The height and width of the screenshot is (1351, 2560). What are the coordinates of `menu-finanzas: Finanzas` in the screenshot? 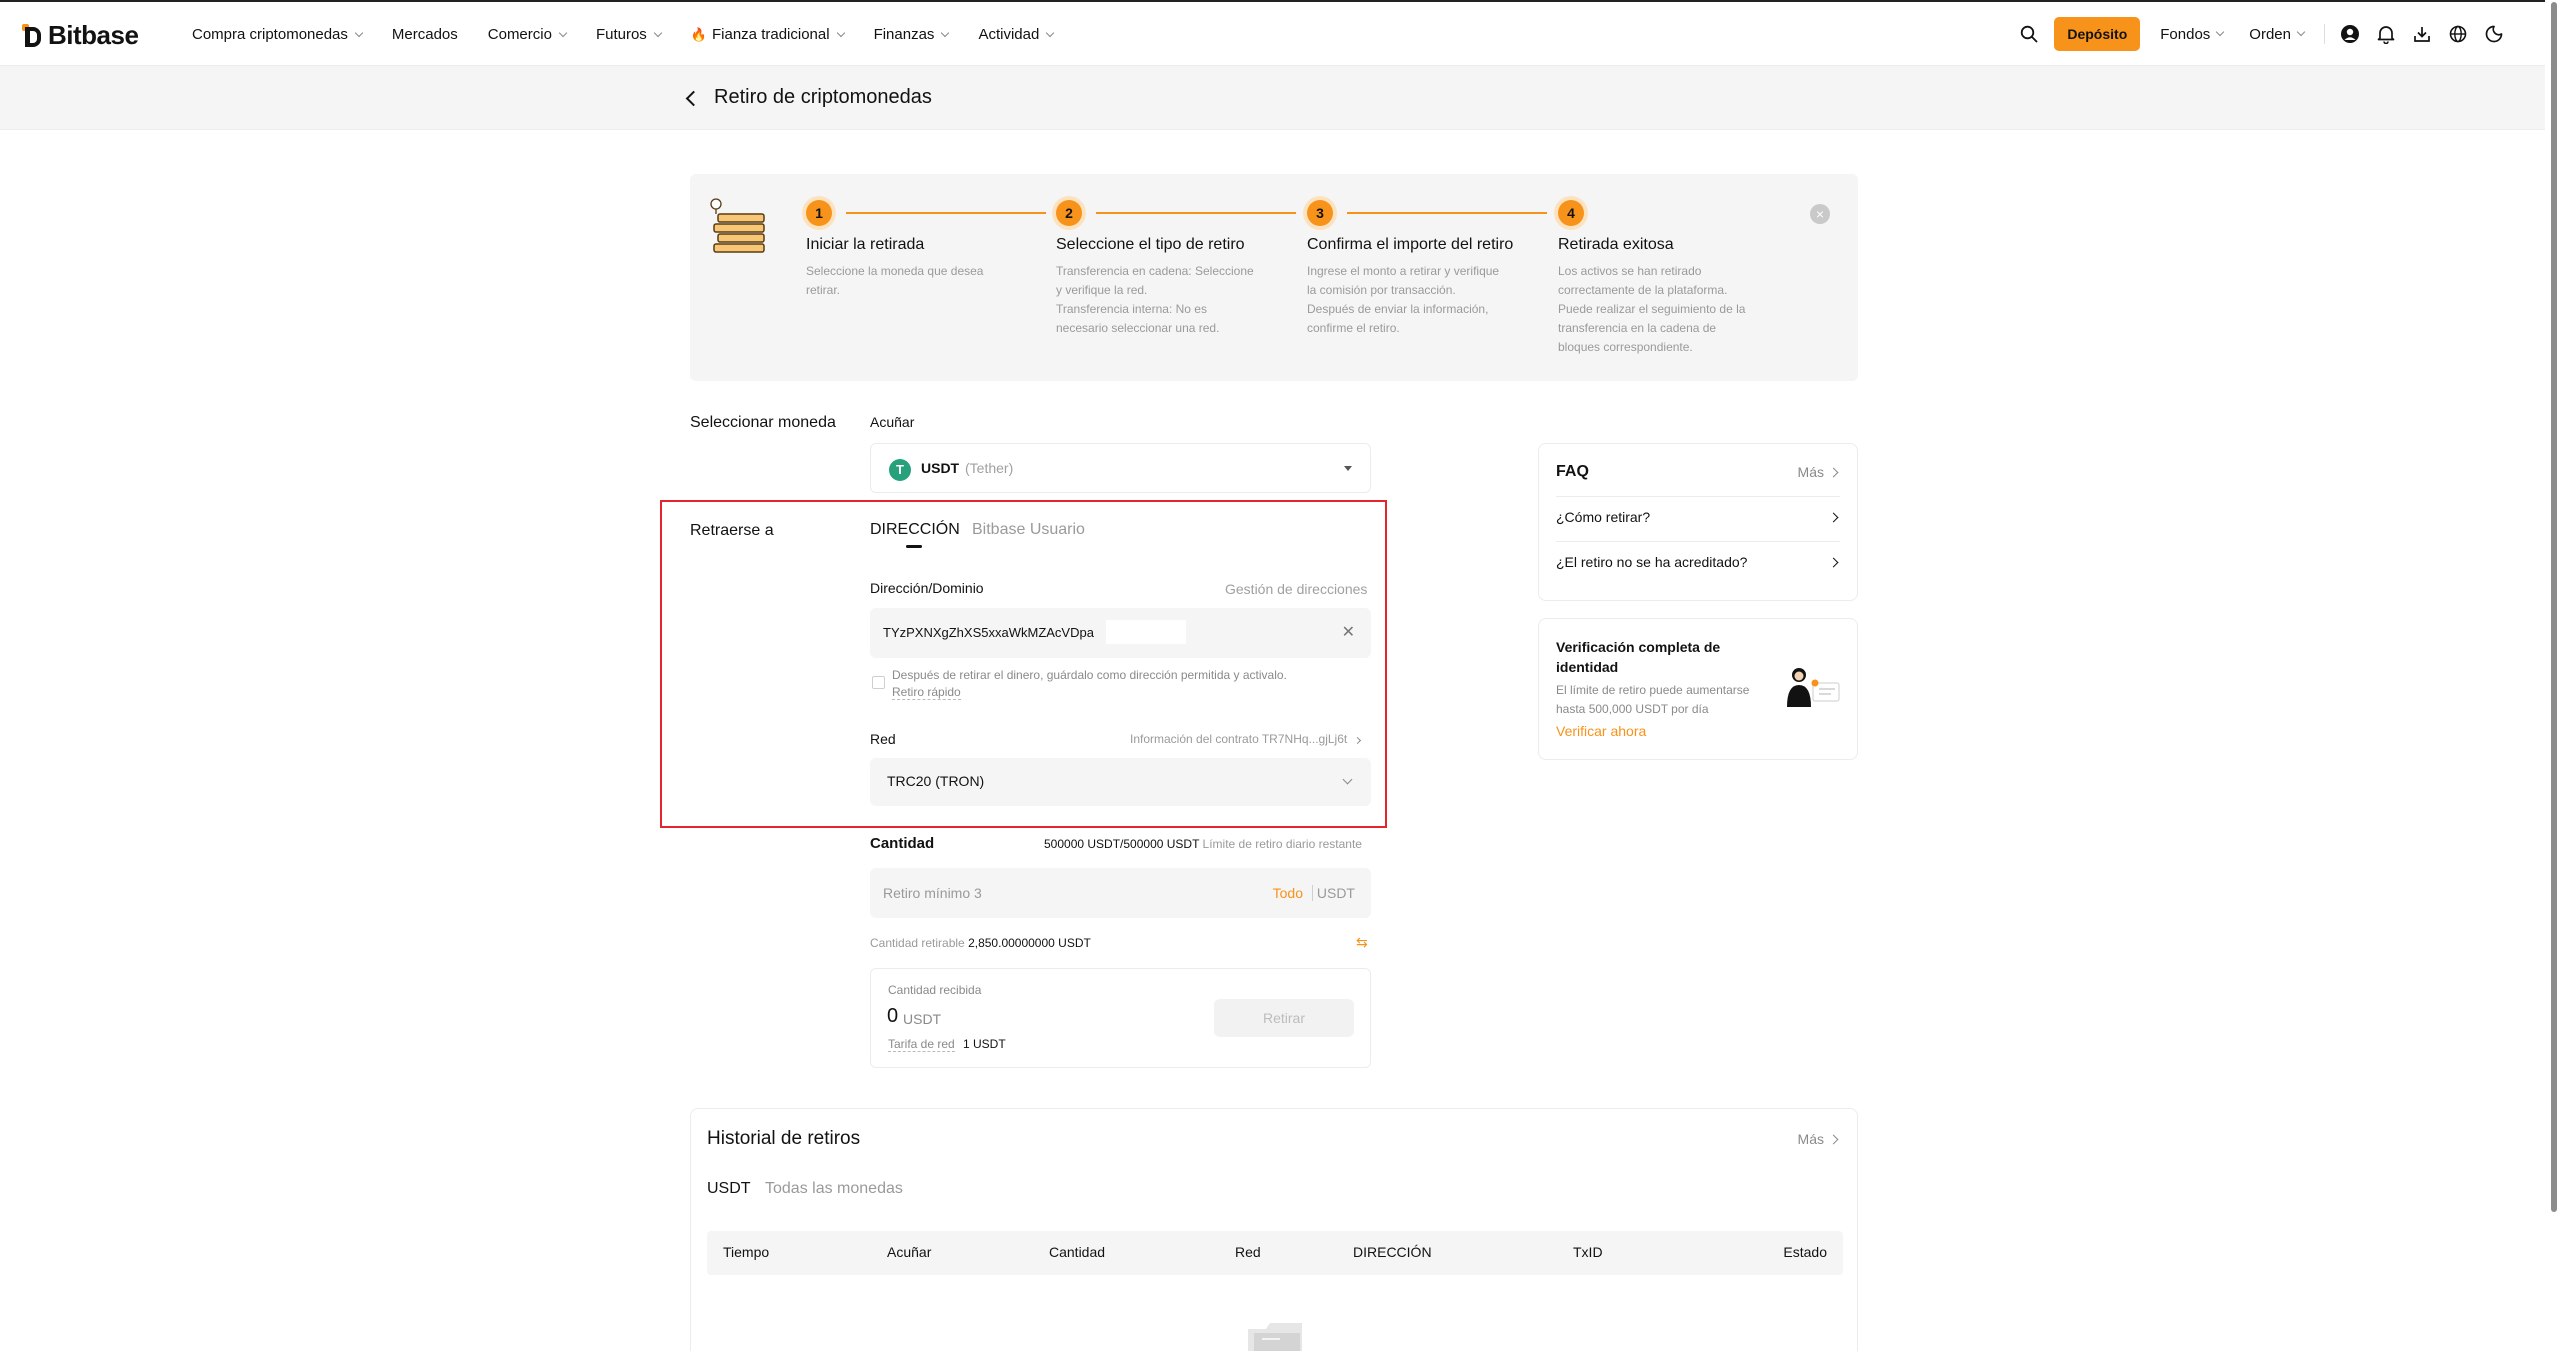 It's located at (911, 34).